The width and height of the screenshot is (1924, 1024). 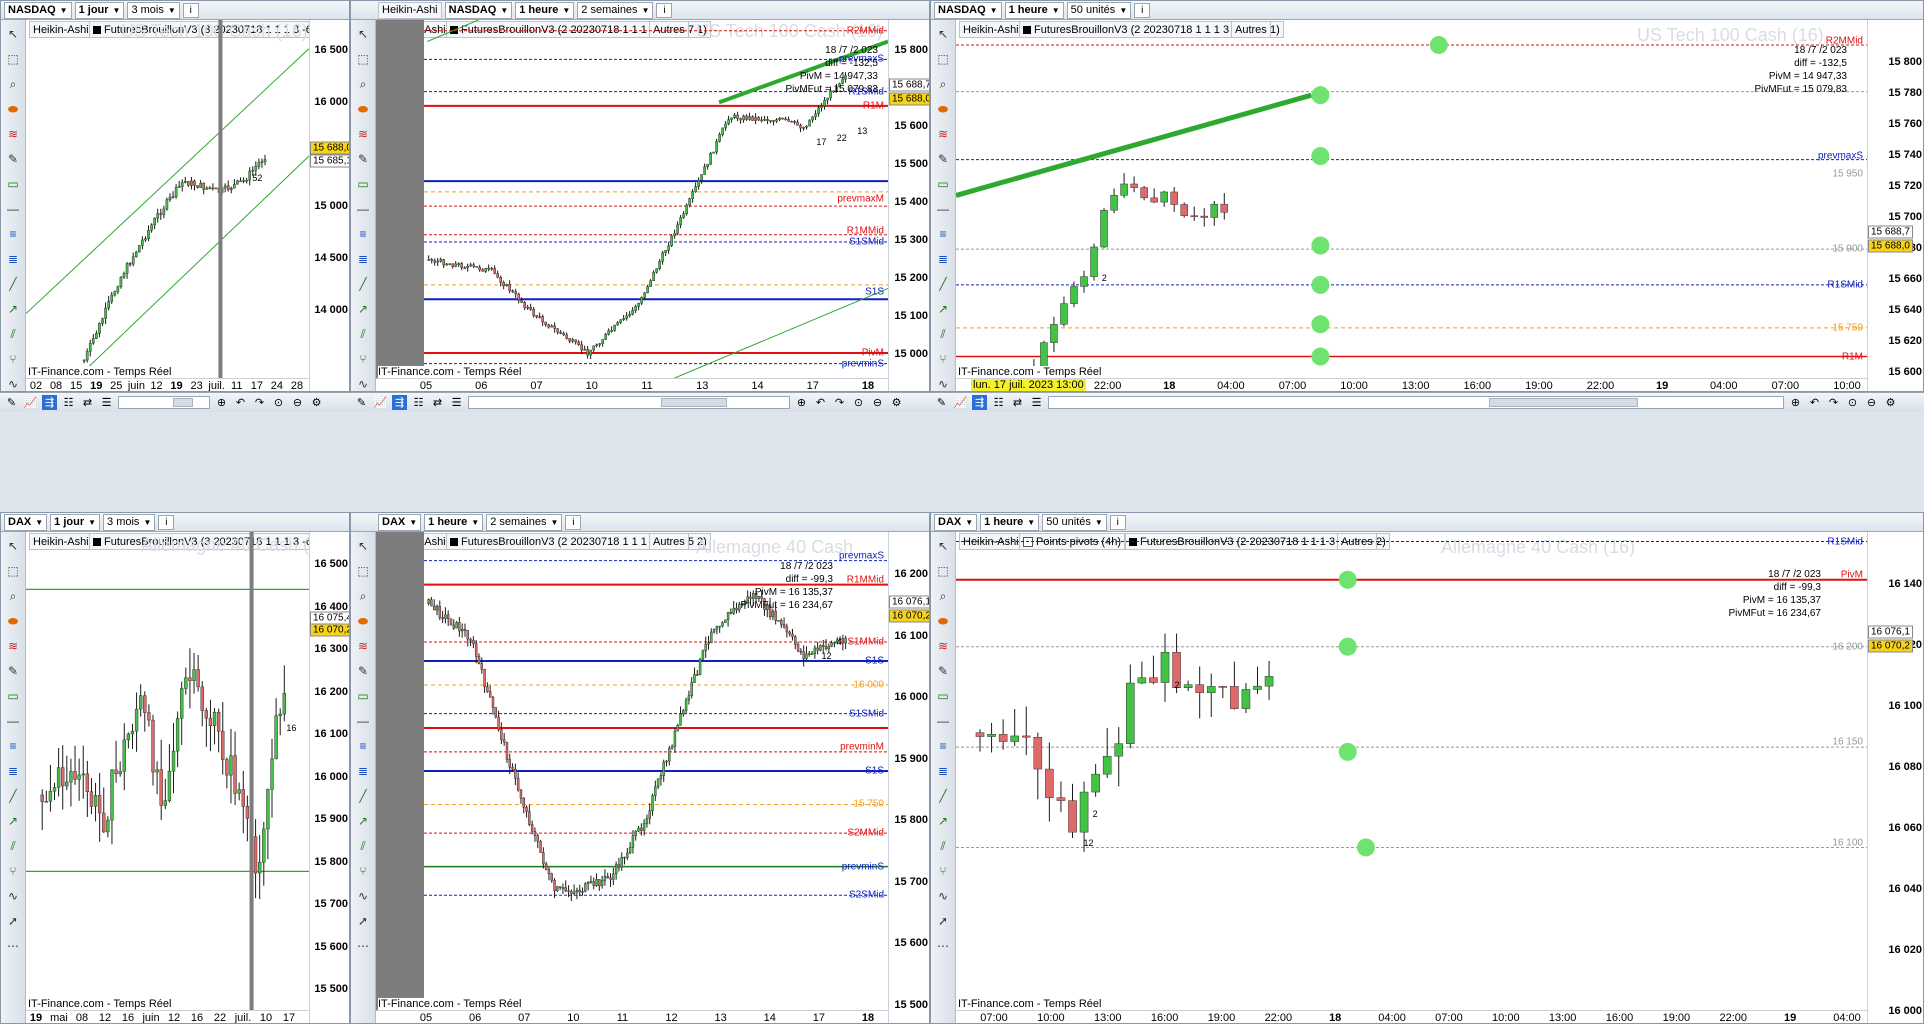 I want to click on list-icon: ☰, so click(x=106, y=402).